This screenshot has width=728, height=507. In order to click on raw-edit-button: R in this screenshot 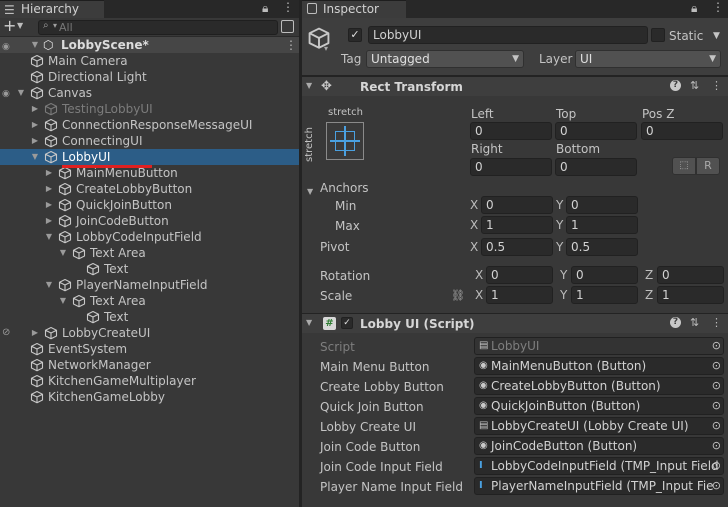, I will do `click(708, 166)`.